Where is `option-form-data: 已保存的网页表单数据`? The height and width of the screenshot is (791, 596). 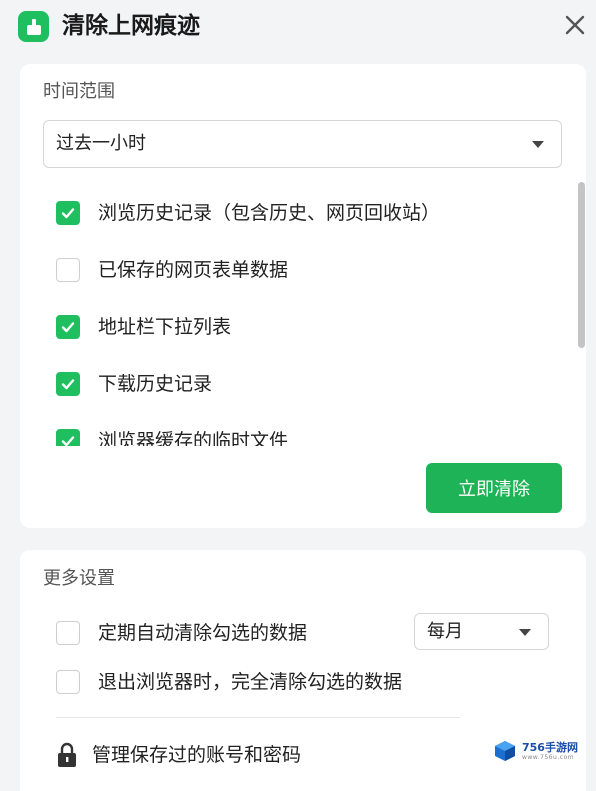 option-form-data: 已保存的网页表单数据 is located at coordinates (172, 270).